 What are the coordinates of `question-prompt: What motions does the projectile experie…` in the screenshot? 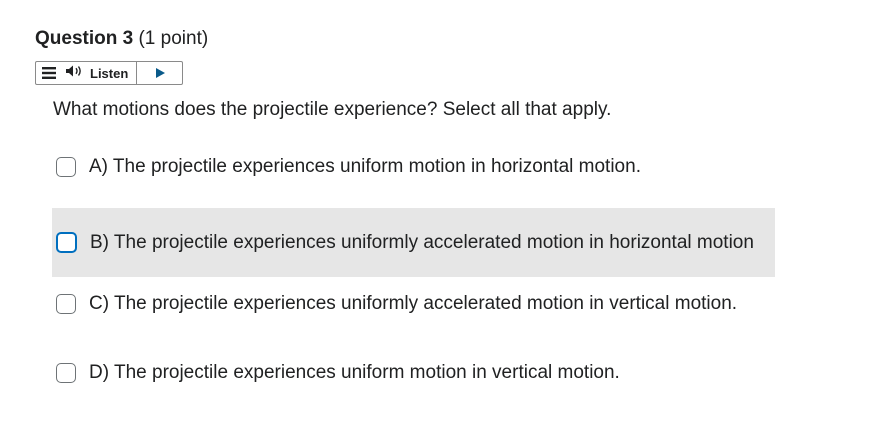 It's located at (332, 109).